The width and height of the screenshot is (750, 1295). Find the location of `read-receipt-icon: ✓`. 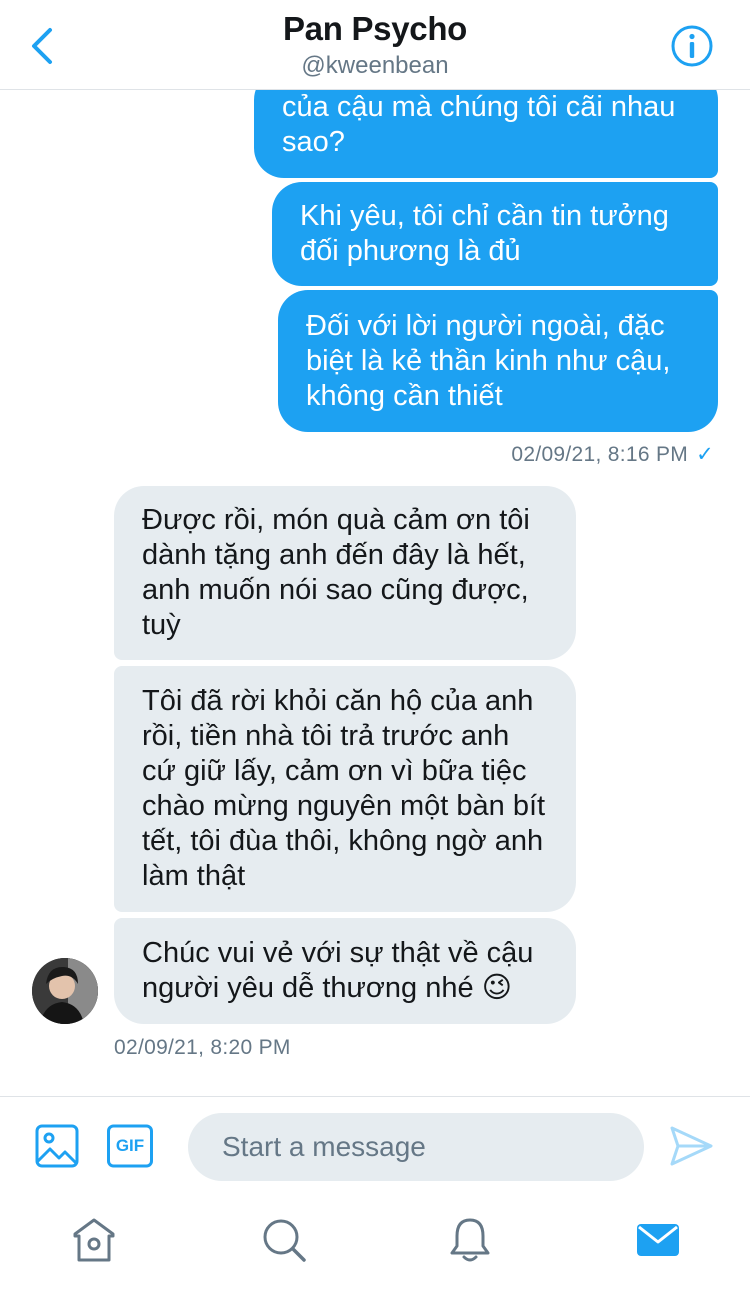

read-receipt-icon: ✓ is located at coordinates (705, 454).